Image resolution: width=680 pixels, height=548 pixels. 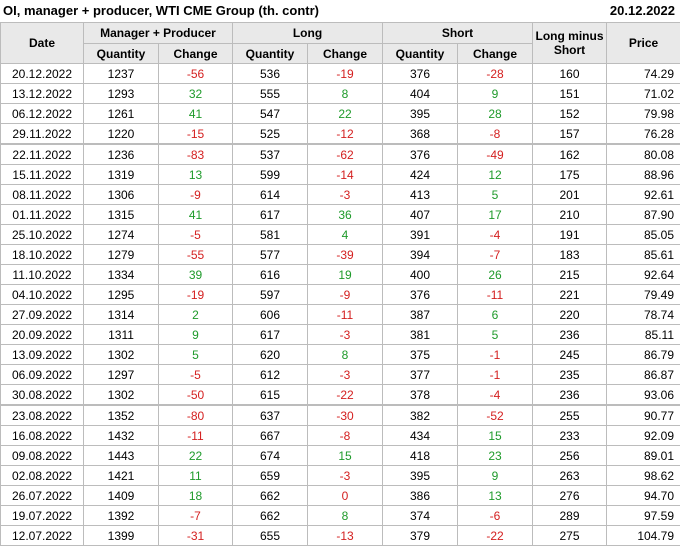 What do you see at coordinates (495, 455) in the screenshot?
I see `short-change: 23` at bounding box center [495, 455].